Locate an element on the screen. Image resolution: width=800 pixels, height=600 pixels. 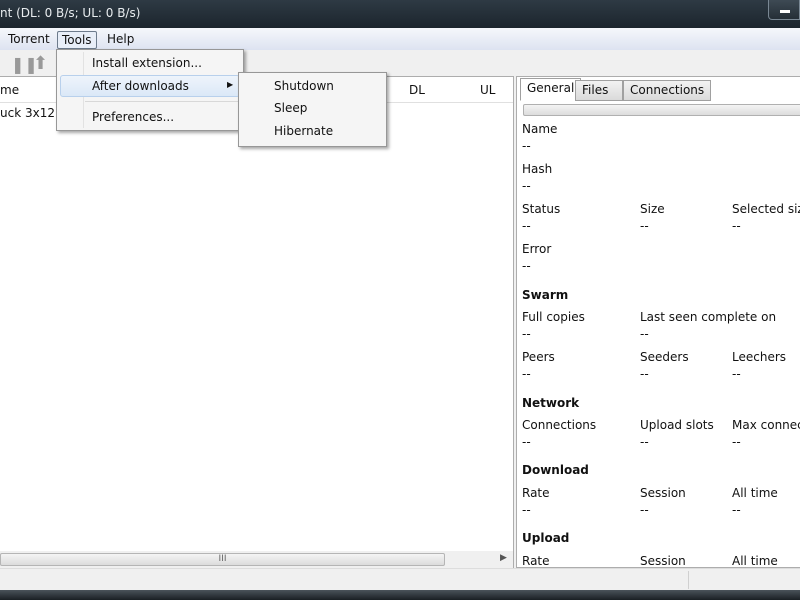
upload-session-label: Session is located at coordinates (663, 560).